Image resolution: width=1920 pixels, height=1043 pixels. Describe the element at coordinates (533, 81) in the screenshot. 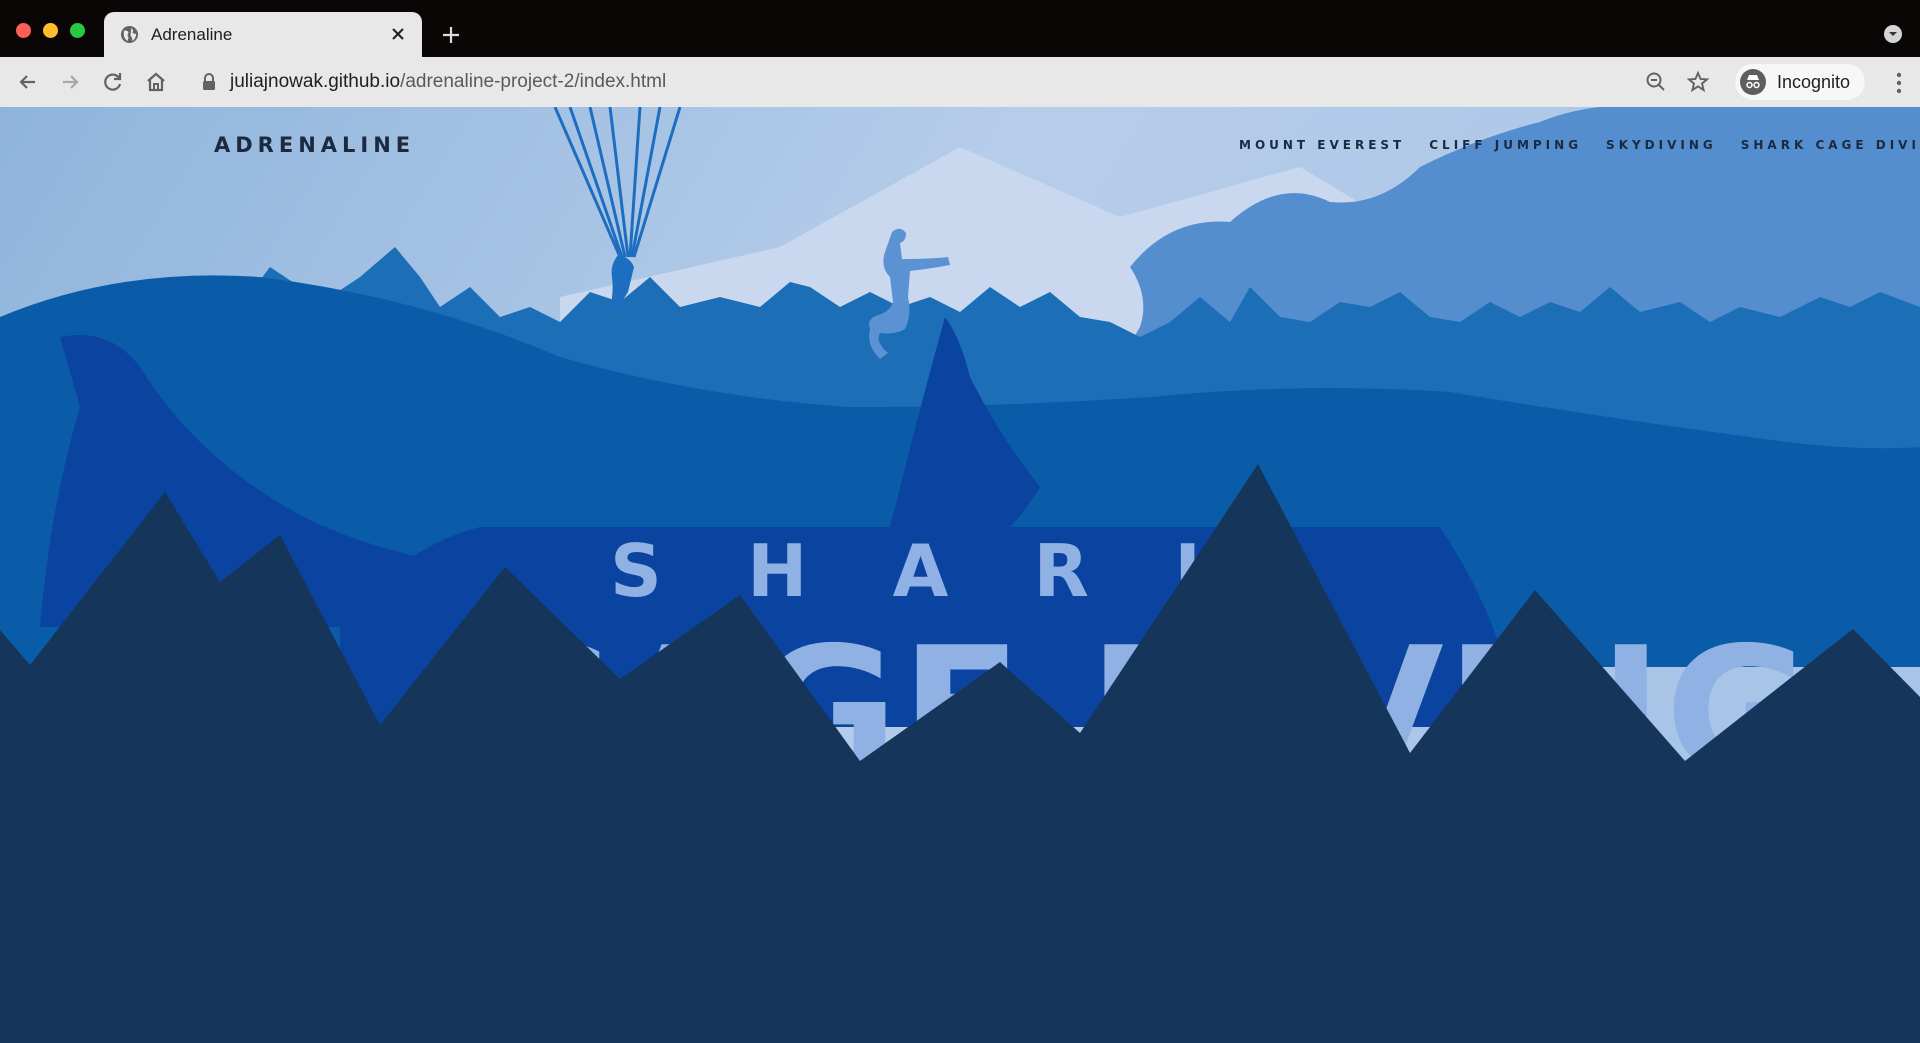

I see `url-path: /adrenaline-project-2/index.html` at that location.